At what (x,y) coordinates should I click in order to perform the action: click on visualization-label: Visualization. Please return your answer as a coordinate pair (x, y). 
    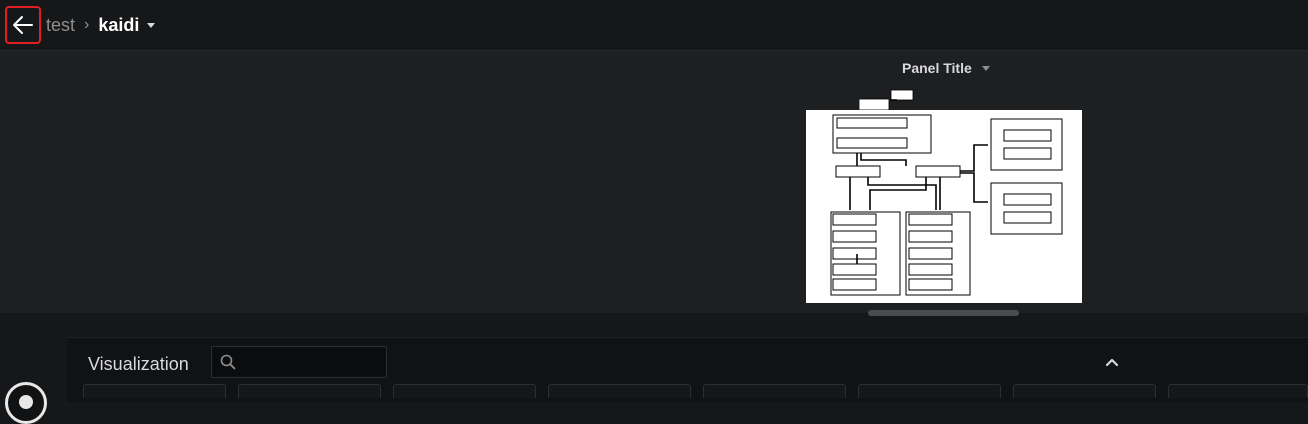
    Looking at the image, I should click on (138, 364).